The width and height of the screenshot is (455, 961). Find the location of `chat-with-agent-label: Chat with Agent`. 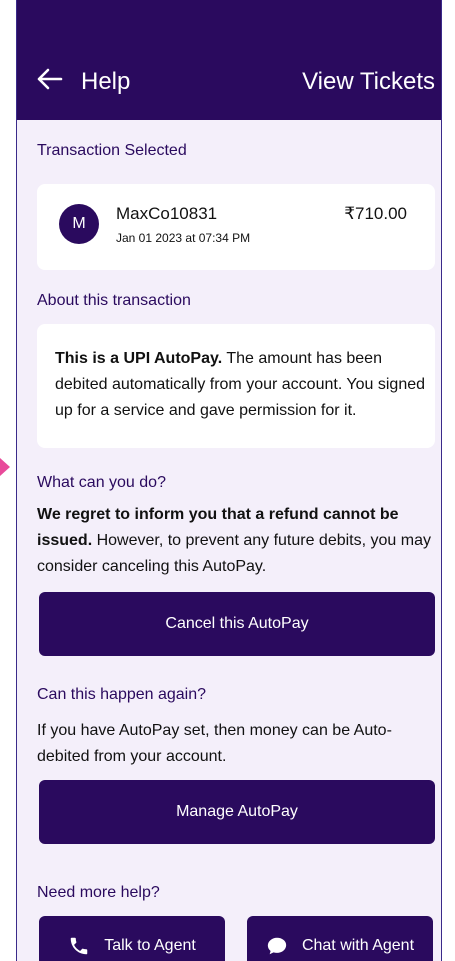

chat-with-agent-label: Chat with Agent is located at coordinates (358, 945).